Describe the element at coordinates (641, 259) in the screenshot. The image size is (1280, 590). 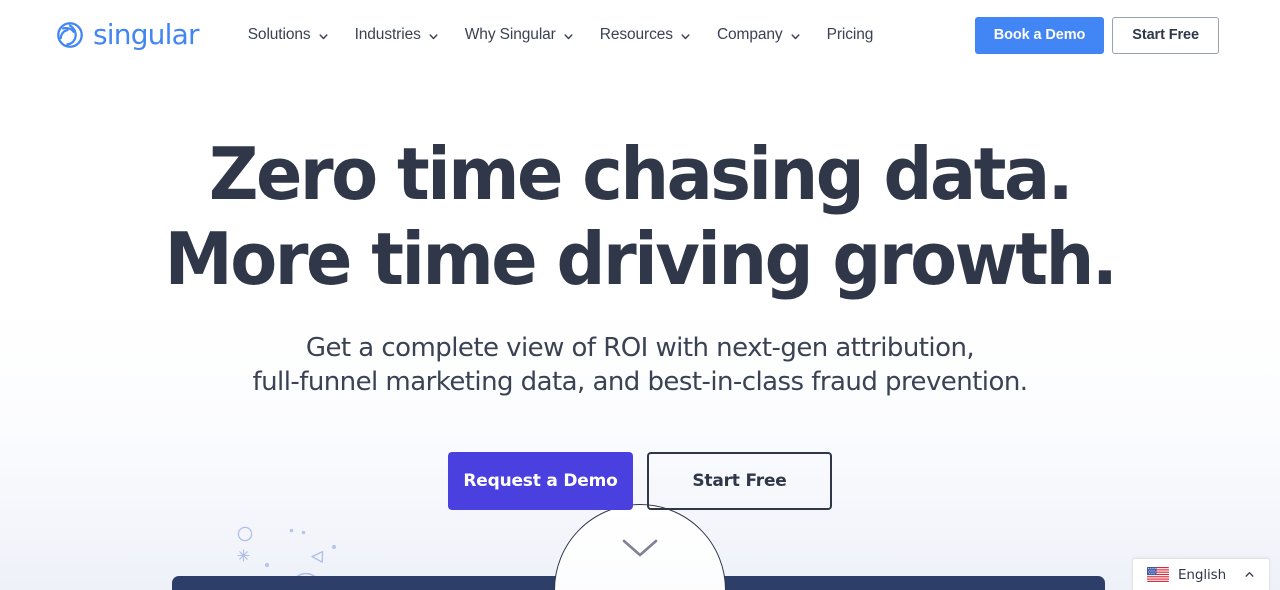
I see `hero-headline-line-2: More time driving growth.` at that location.